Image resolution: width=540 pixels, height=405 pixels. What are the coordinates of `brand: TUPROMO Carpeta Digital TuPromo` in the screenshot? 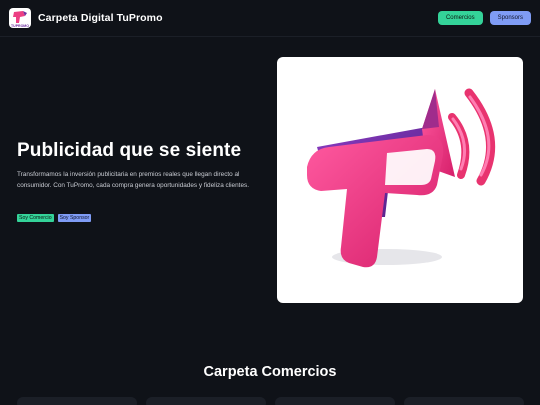 It's located at (86, 18).